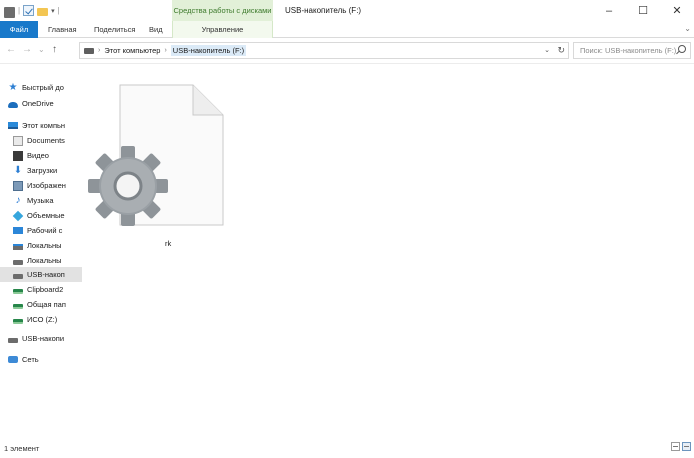 Image resolution: width=694 pixels, height=458 pixels. I want to click on minimize-button: –, so click(609, 10).